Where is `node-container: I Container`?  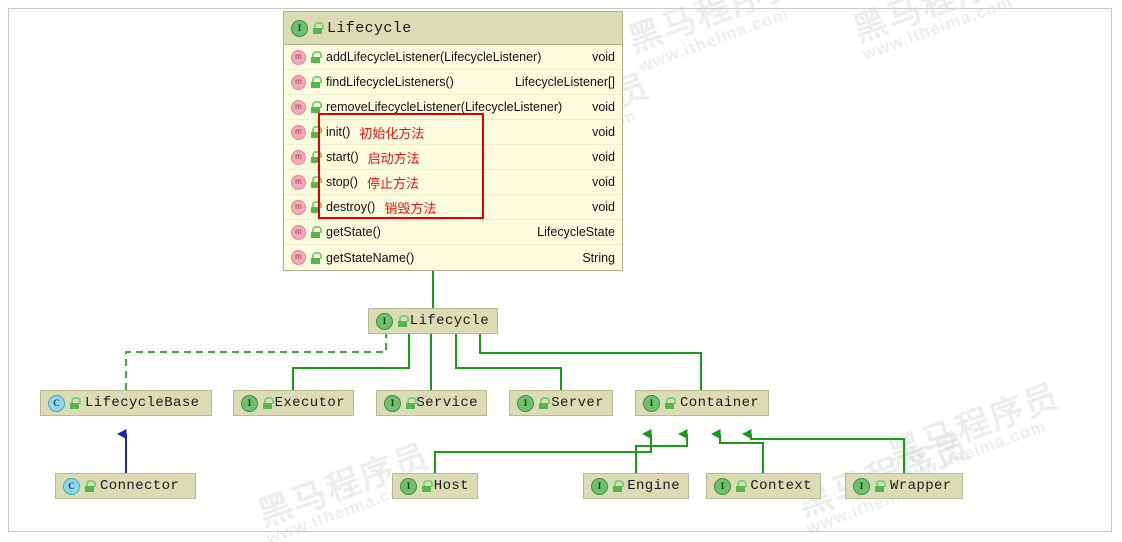 node-container: I Container is located at coordinates (702, 403).